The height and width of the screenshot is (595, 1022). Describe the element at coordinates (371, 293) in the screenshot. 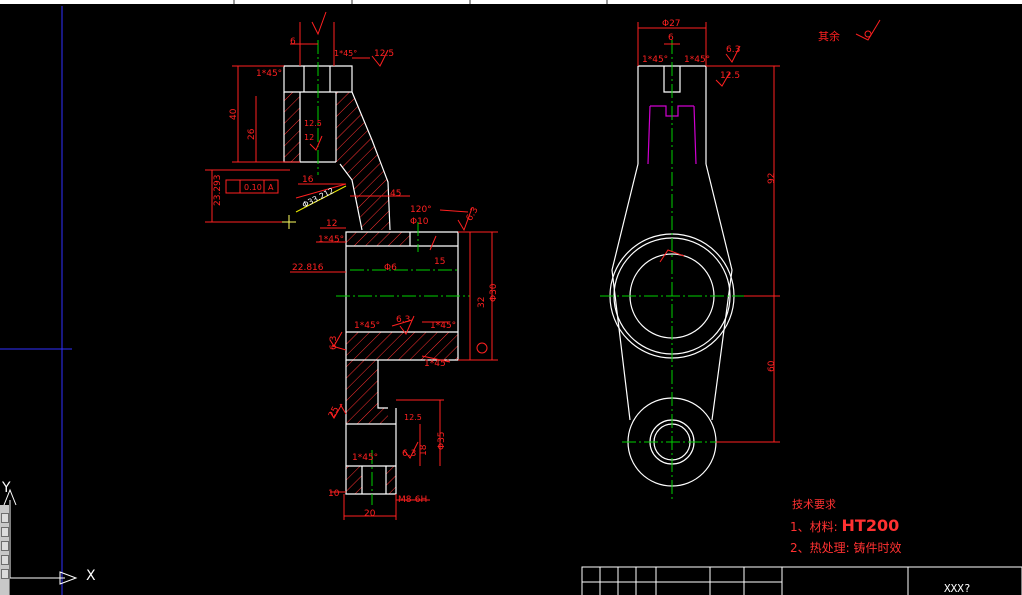

I see `section-hatch` at that location.